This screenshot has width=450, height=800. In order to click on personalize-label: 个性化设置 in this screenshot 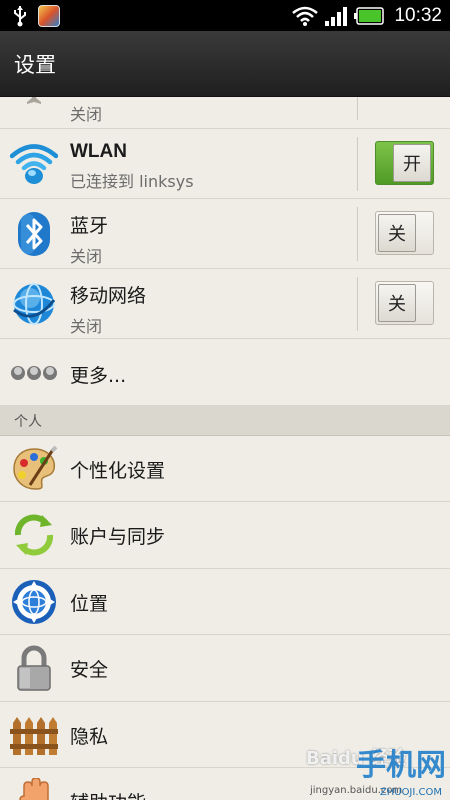, I will do `click(118, 471)`.